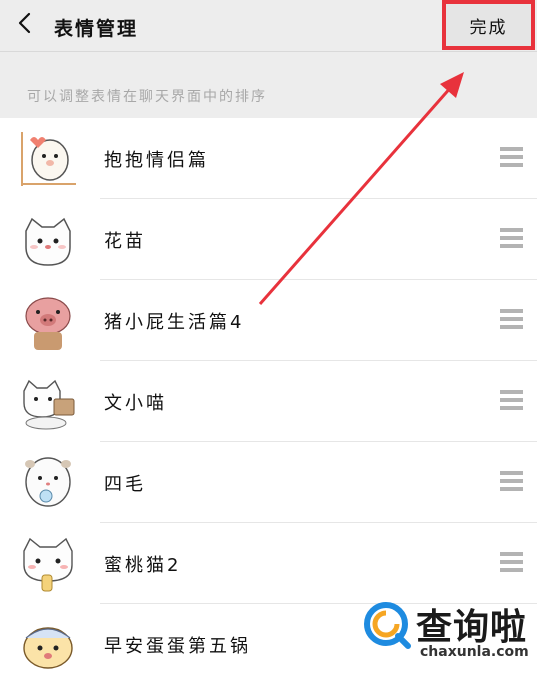 Image resolution: width=537 pixels, height=684 pixels. What do you see at coordinates (174, 322) in the screenshot?
I see `sticker-name: 猪小屁生活篇4` at bounding box center [174, 322].